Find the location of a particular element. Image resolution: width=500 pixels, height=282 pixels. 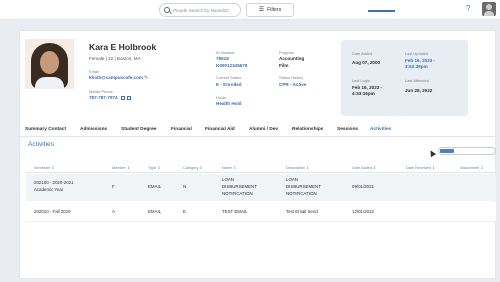

col-semester: Semester ⇕ is located at coordinates (44, 167).